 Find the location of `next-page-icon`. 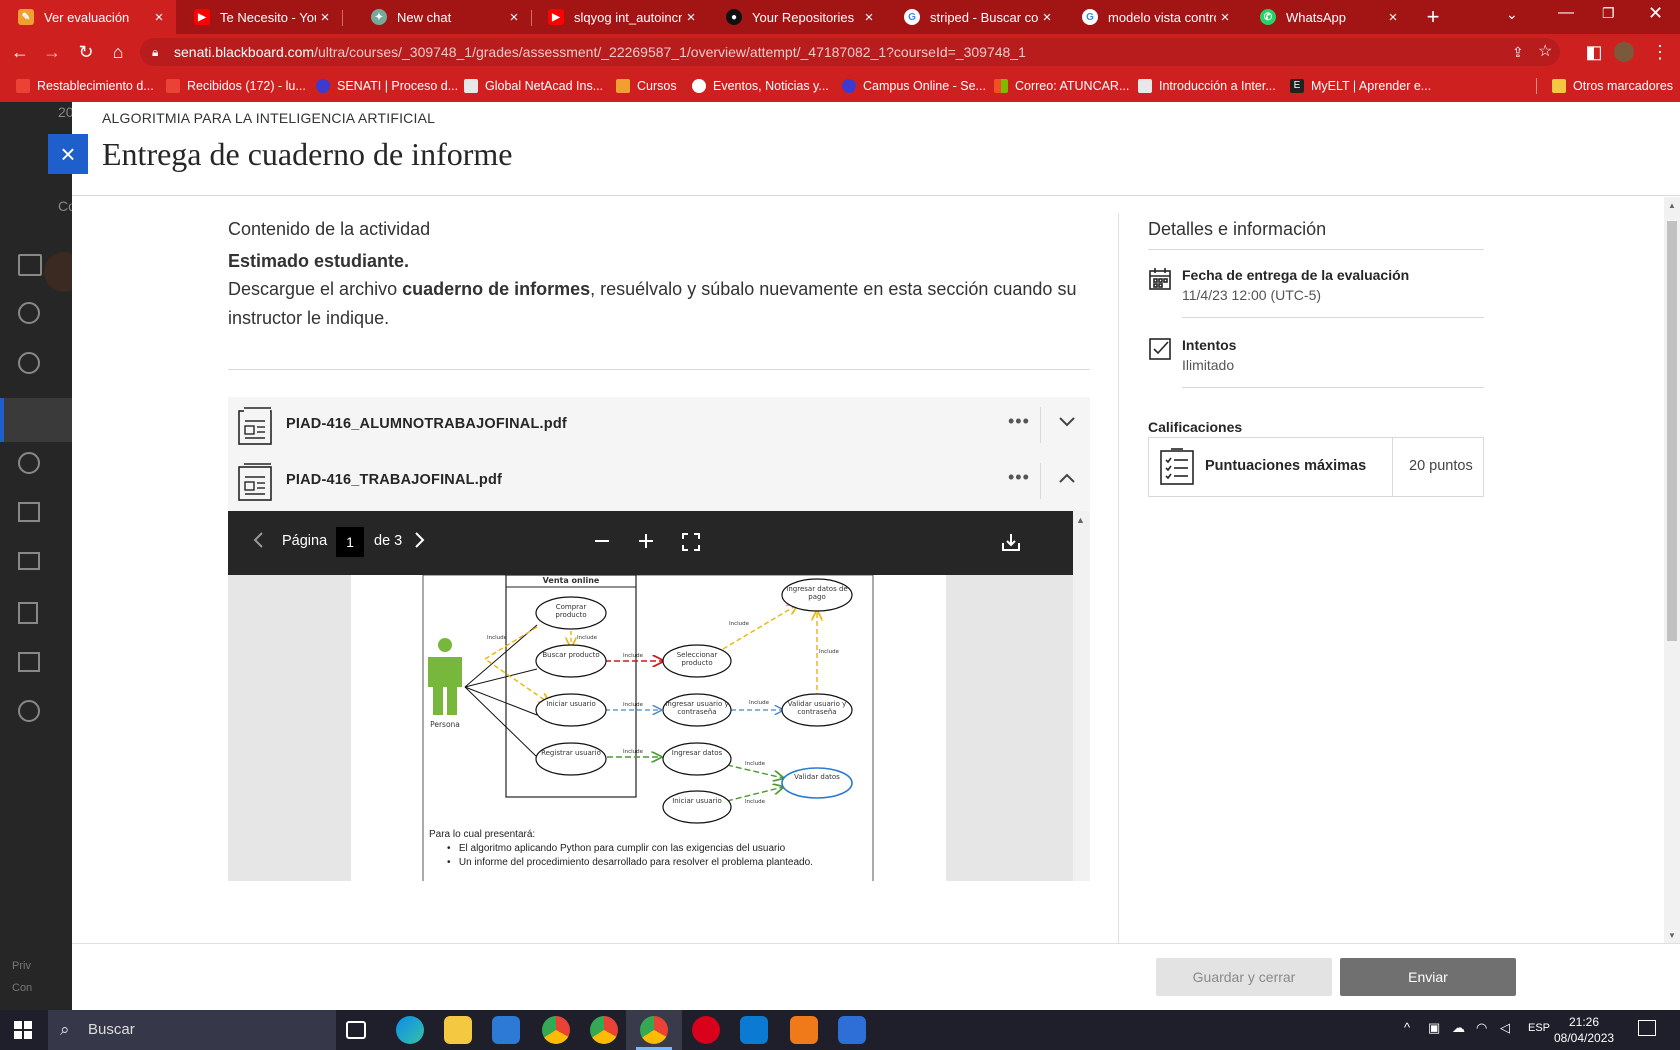

next-page-icon is located at coordinates (420, 541).